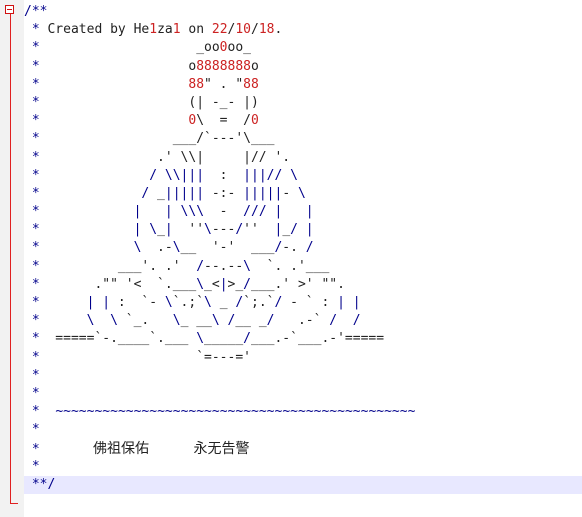  Describe the element at coordinates (223, 175) in the screenshot. I see `comment-text: / \\||| : |||// \` at that location.